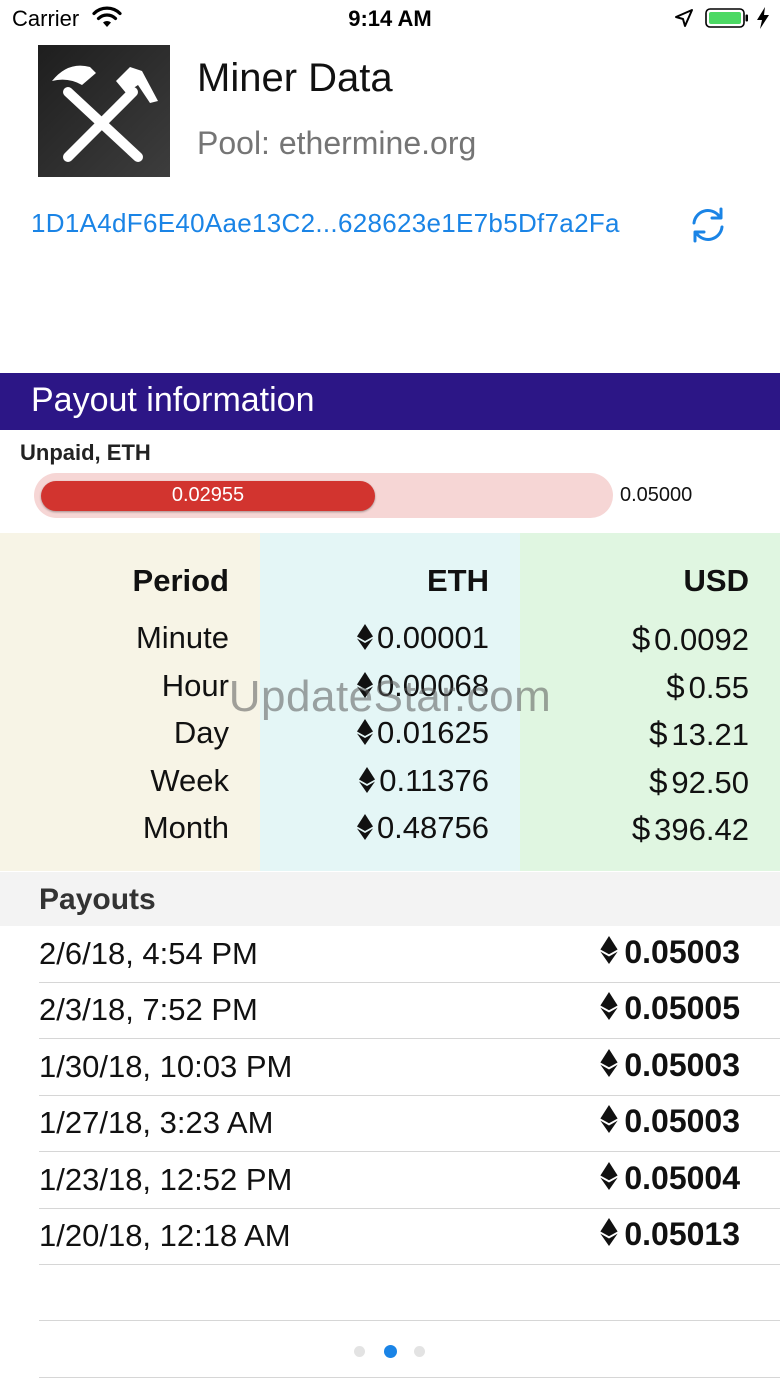 The image size is (780, 1387). What do you see at coordinates (166, 1179) in the screenshot?
I see `payout-date: 1/23/18, 12:52 PM` at bounding box center [166, 1179].